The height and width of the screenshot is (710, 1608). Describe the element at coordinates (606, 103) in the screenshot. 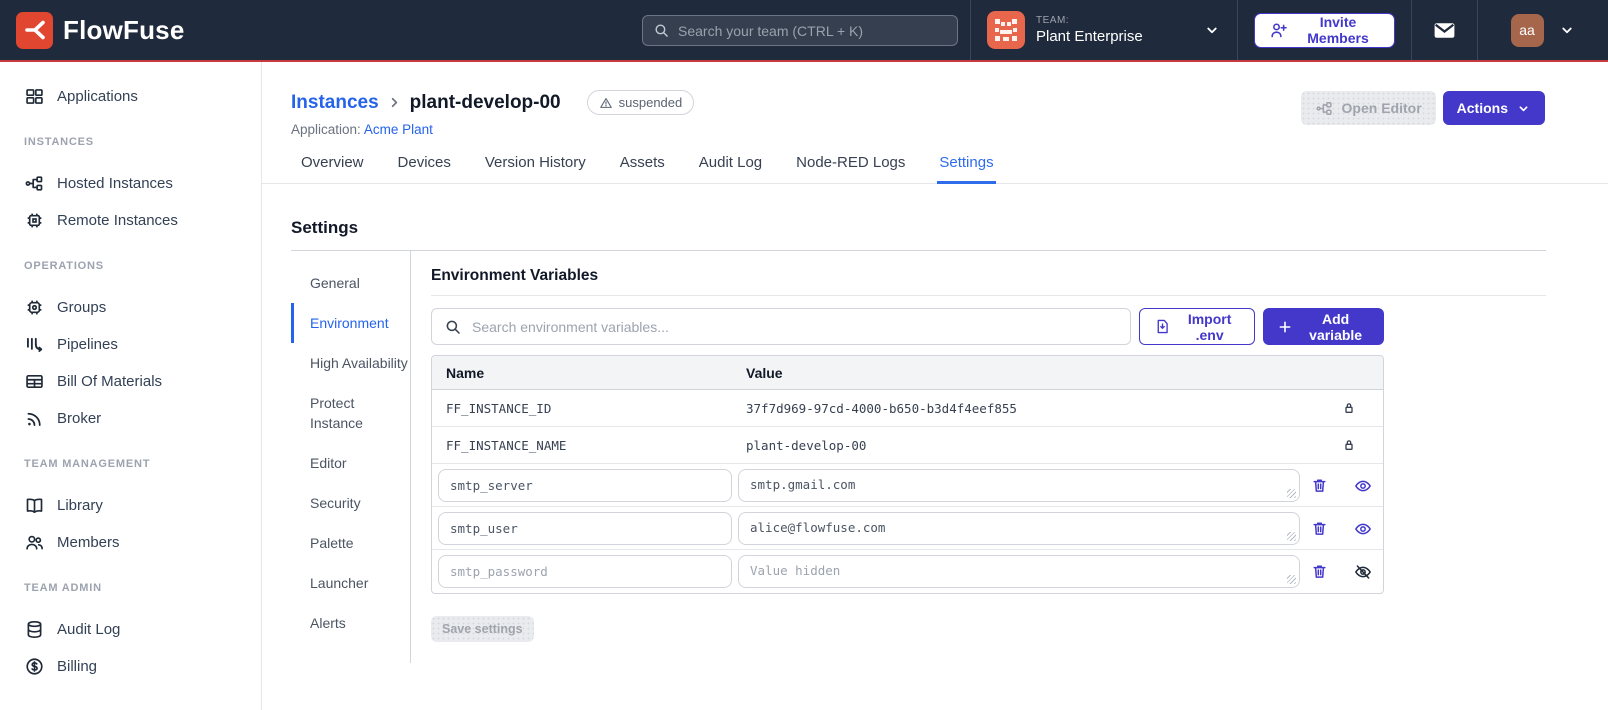

I see `warning-icon` at that location.